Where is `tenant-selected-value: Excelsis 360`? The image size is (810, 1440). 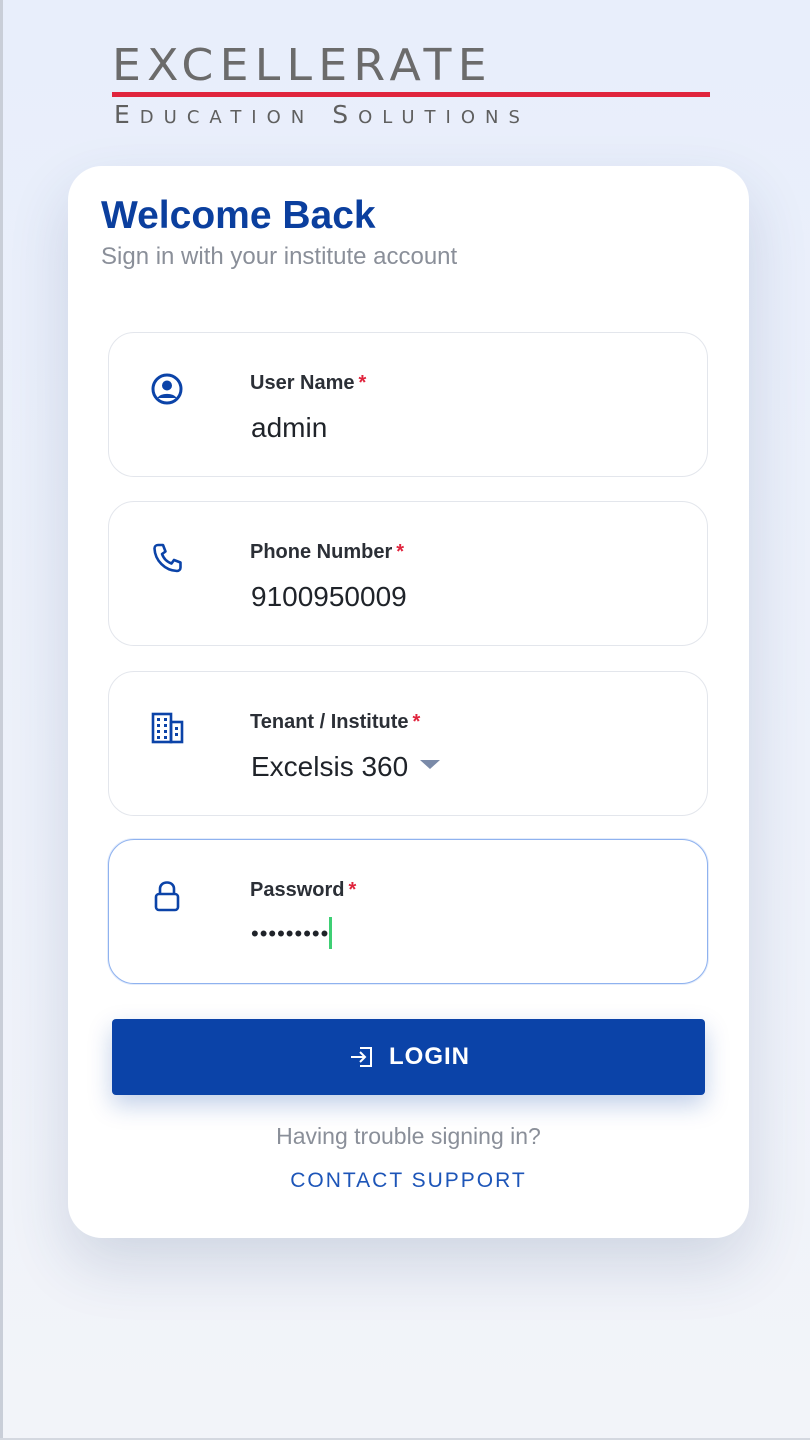 tenant-selected-value: Excelsis 360 is located at coordinates (330, 766).